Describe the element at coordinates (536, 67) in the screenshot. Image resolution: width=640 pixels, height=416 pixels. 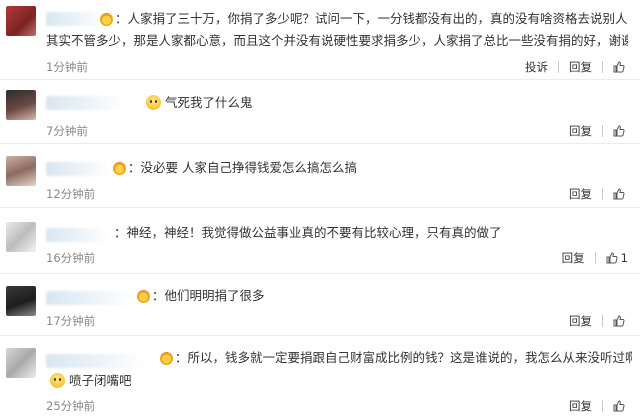
I see `report-button: 投诉` at that location.